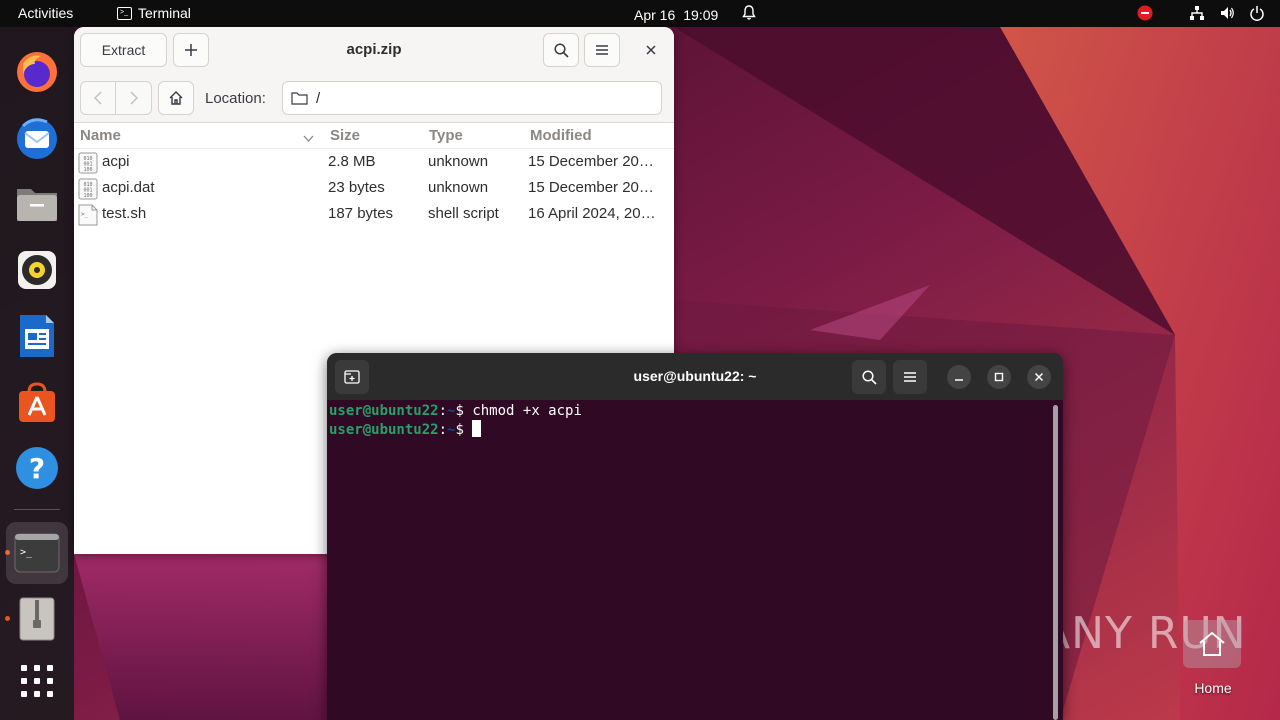  Describe the element at coordinates (959, 377) in the screenshot. I see `minimize-button` at that location.